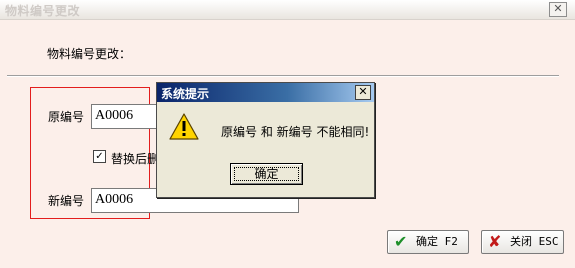  Describe the element at coordinates (89, 54) in the screenshot. I see `section-label: 物料编号更改：` at that location.